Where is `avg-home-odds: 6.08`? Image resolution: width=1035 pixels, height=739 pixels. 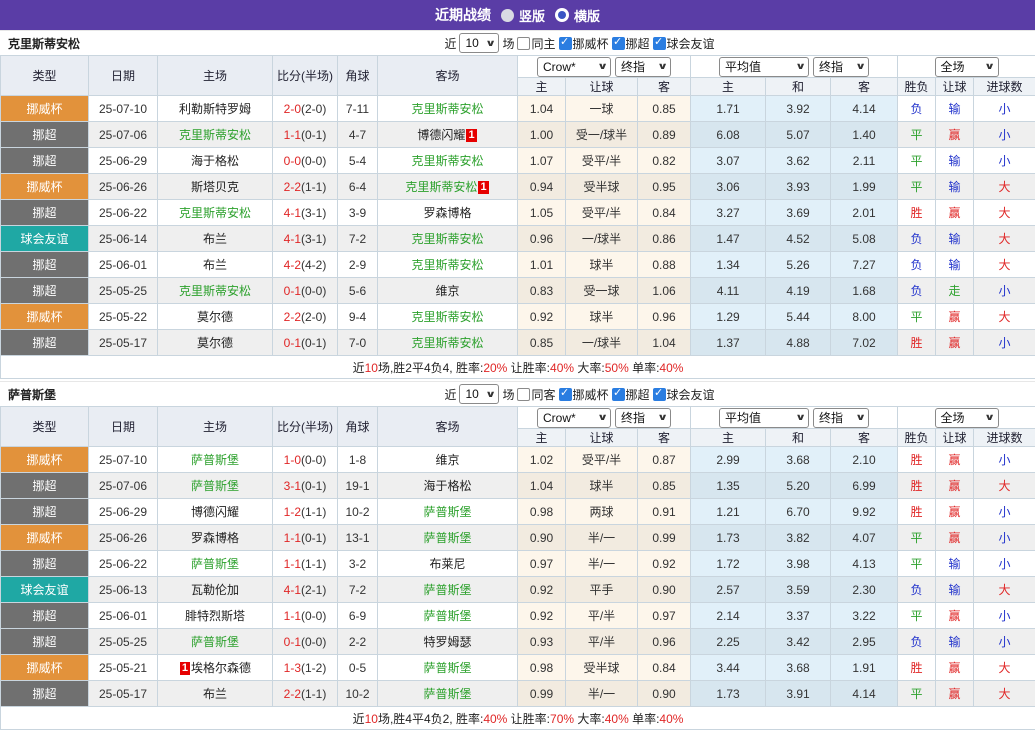 avg-home-odds: 6.08 is located at coordinates (728, 134).